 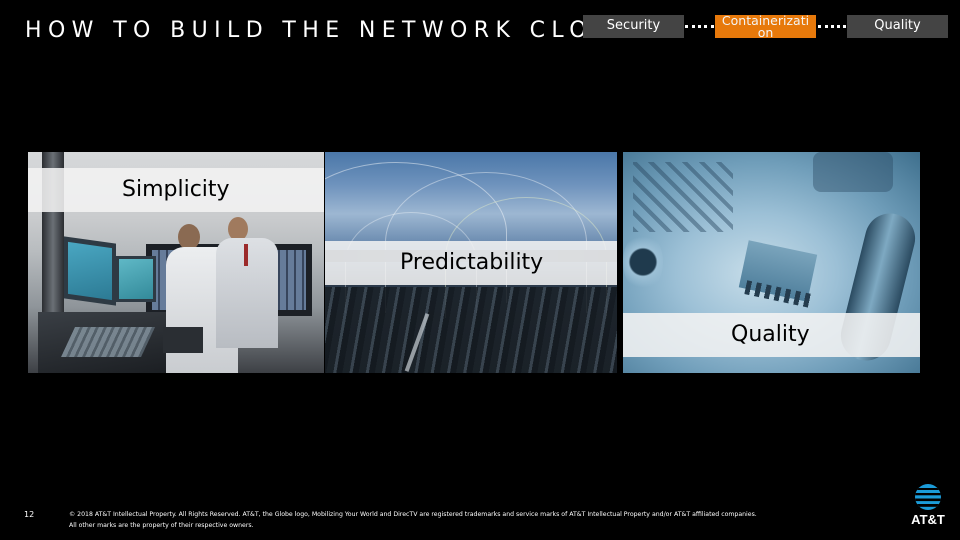 I want to click on att-logo-text: AT&T, so click(x=928, y=519).